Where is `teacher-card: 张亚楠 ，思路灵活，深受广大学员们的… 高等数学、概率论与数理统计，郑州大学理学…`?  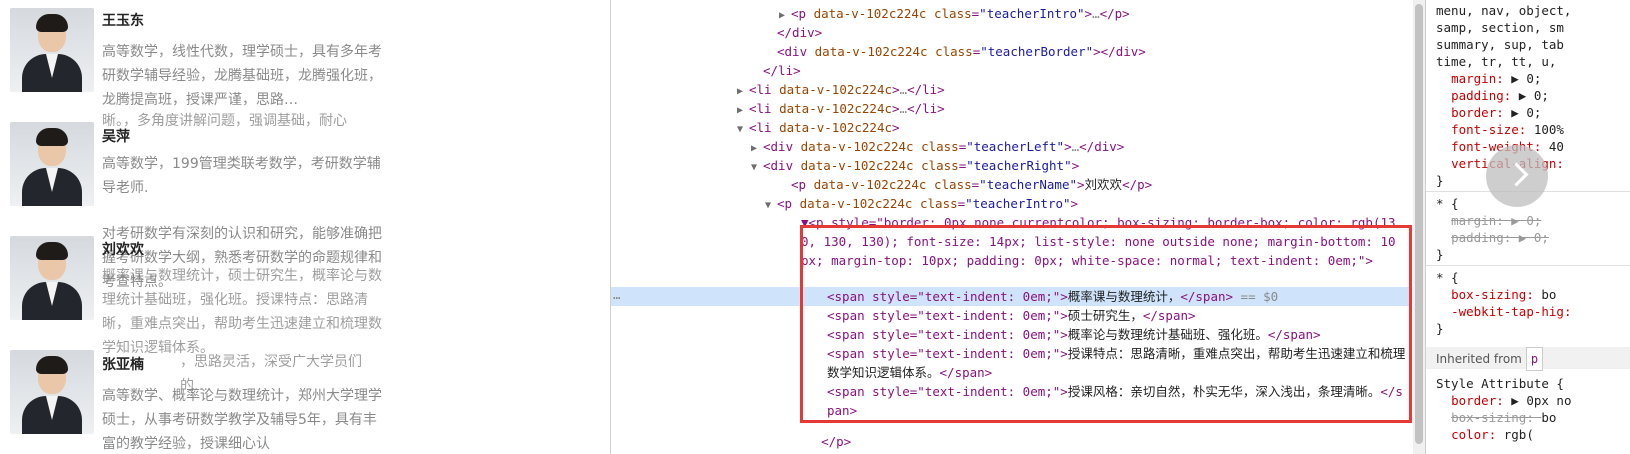 teacher-card: 张亚楠 ，思路灵活，深受广大学员们的… 高等数学、概率论与数理统计，郑州大学理学… is located at coordinates (200, 395).